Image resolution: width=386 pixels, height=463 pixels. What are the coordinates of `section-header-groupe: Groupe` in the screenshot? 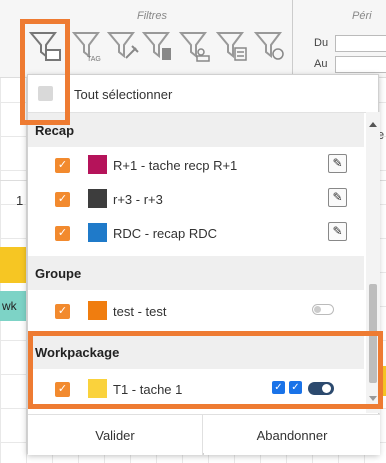 It's located at (196, 273).